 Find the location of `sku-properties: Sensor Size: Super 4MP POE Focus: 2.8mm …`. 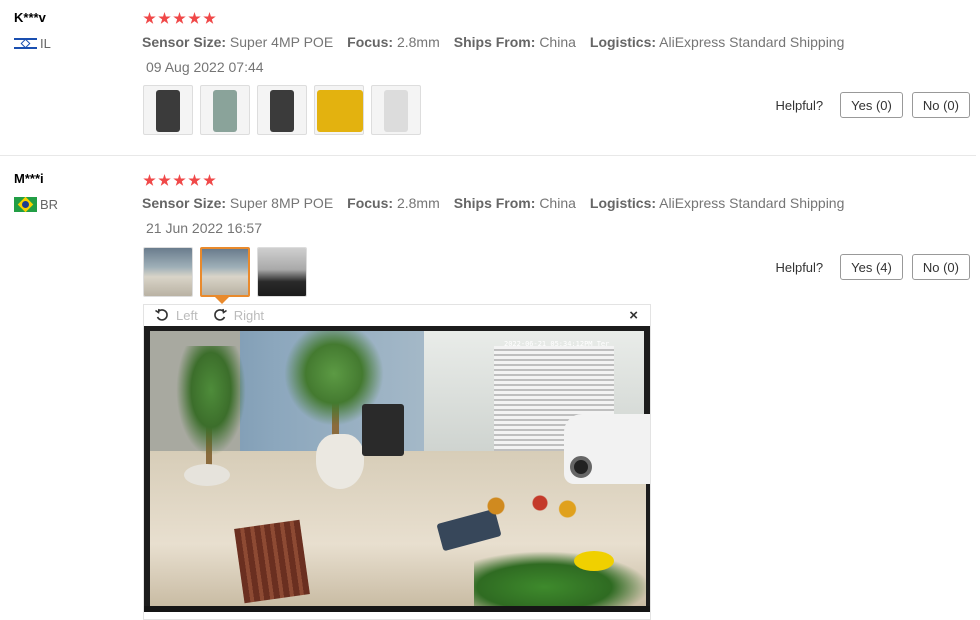

sku-properties: Sensor Size: Super 4MP POE Focus: 2.8mm … is located at coordinates (500, 42).